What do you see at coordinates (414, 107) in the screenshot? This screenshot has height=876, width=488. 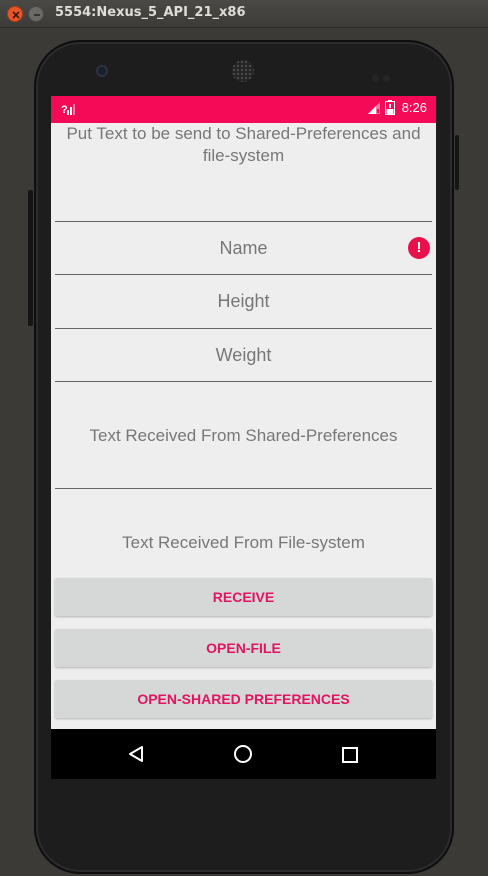 I see `status-time: 8:26` at bounding box center [414, 107].